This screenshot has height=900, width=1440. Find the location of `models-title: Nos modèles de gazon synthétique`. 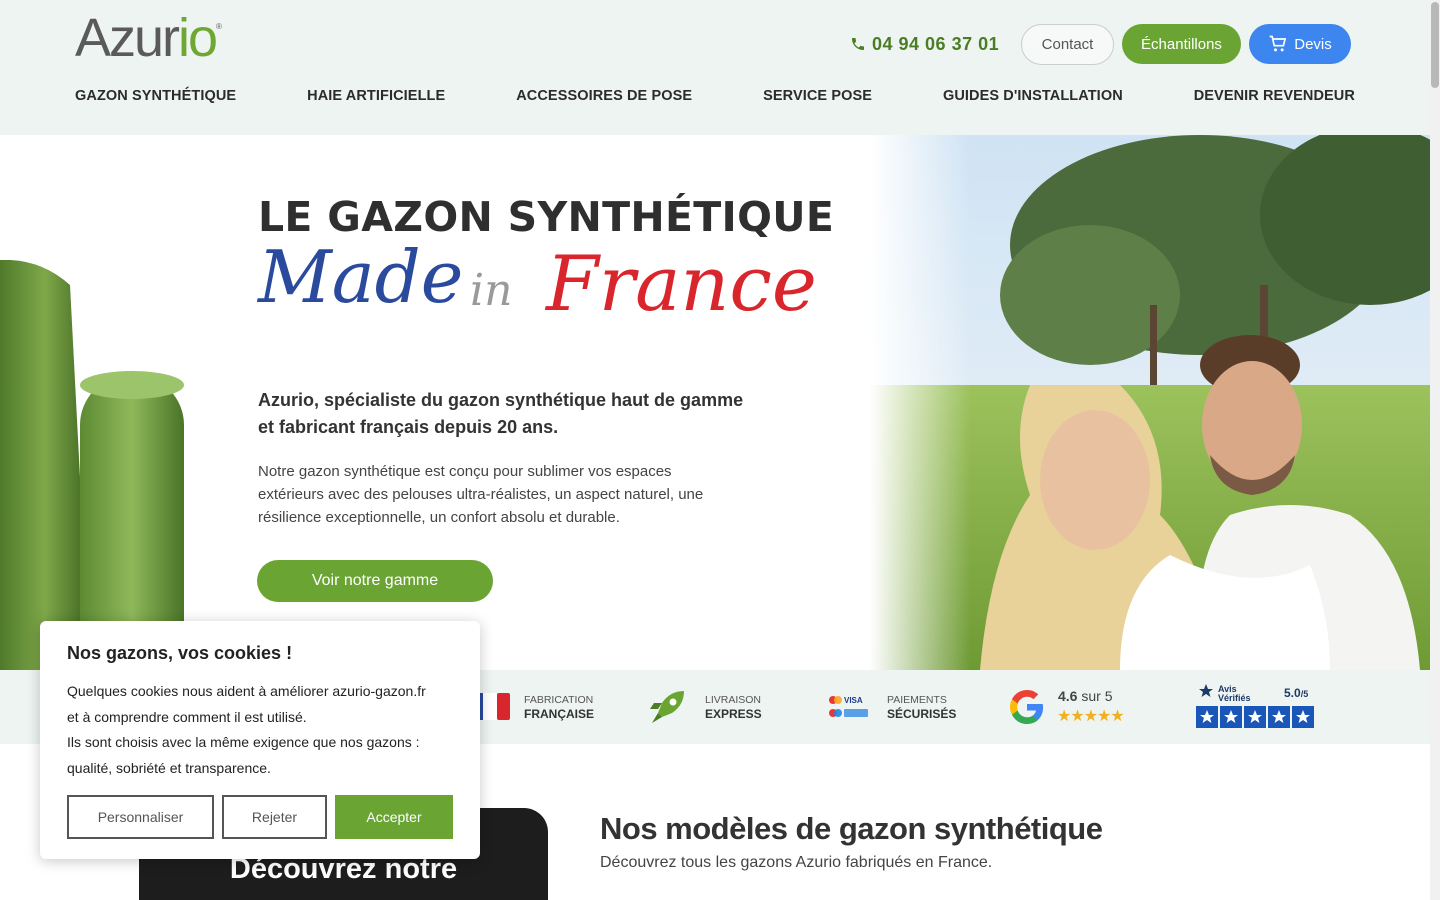

models-title: Nos modèles de gazon synthétique is located at coordinates (851, 828).